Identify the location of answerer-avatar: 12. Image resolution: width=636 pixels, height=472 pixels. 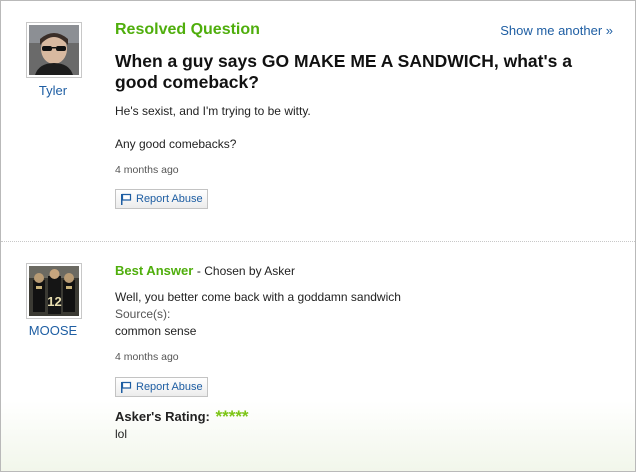
(54, 291).